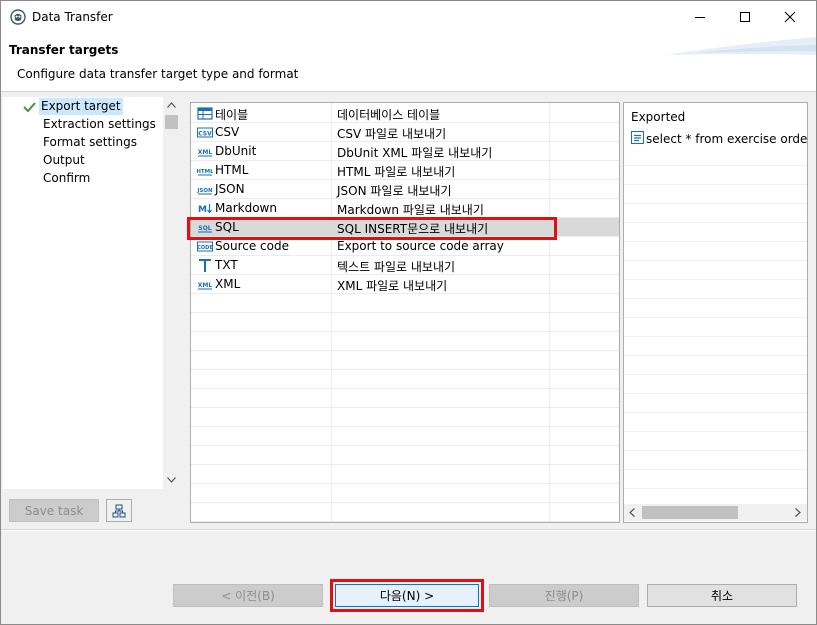  Describe the element at coordinates (396, 267) in the screenshot. I see `format-description: 텍스트 파일로 내보내기` at that location.